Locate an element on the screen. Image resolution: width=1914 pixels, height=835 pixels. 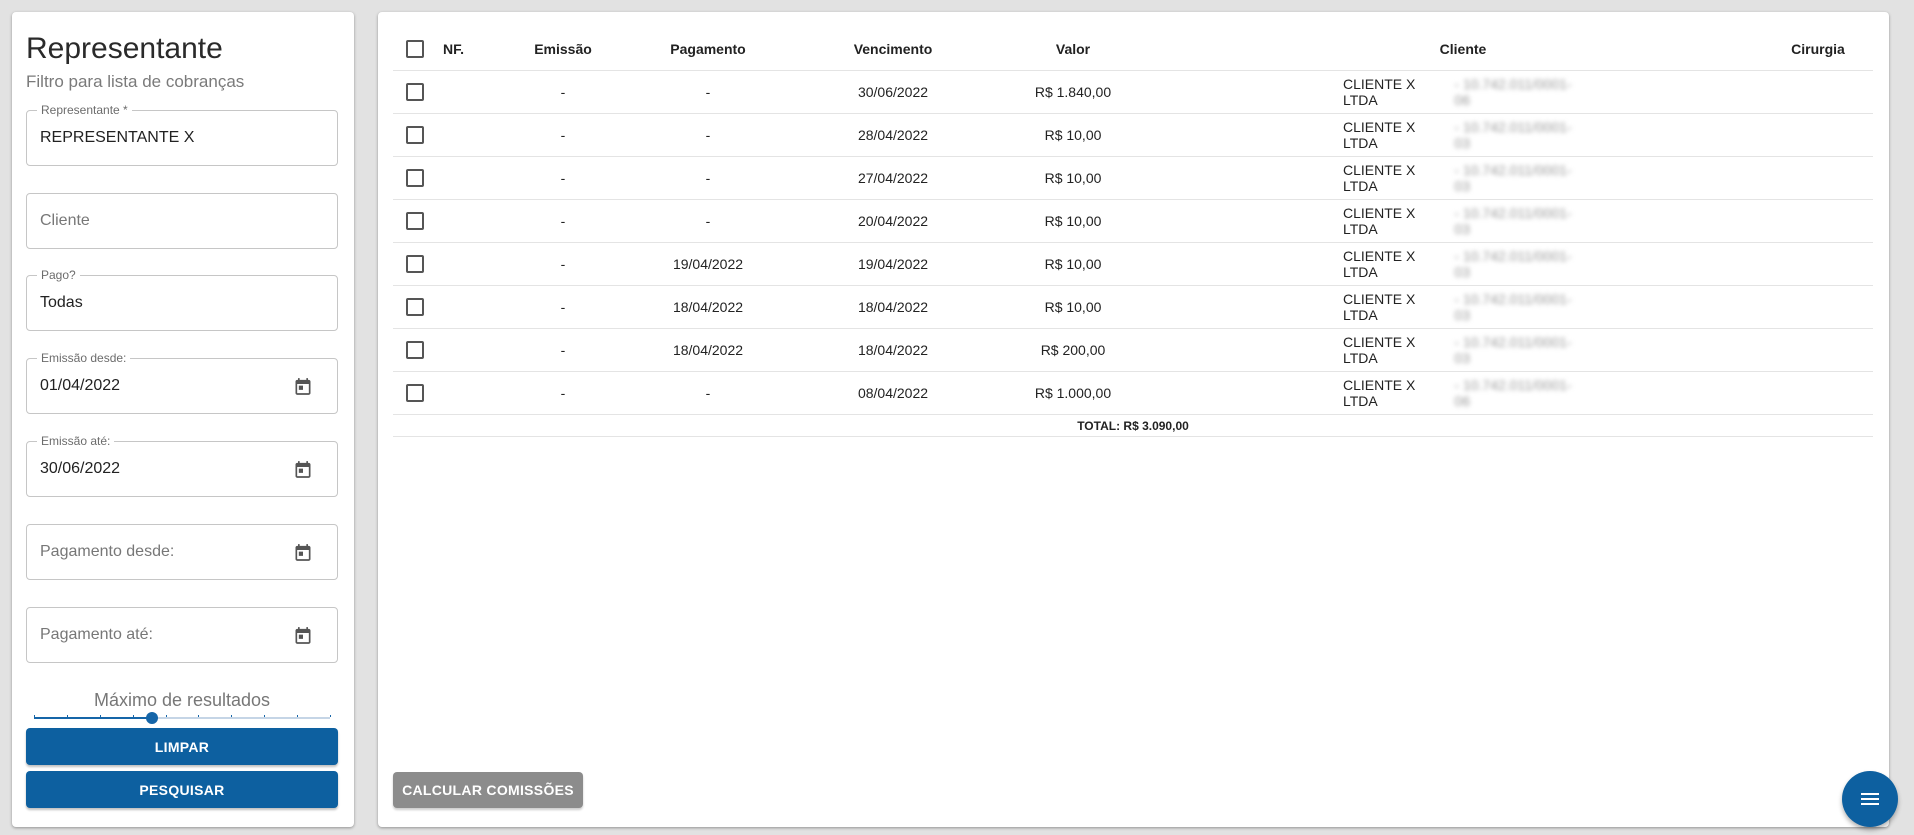
cliente-placeholder: Cliente is located at coordinates (65, 220).